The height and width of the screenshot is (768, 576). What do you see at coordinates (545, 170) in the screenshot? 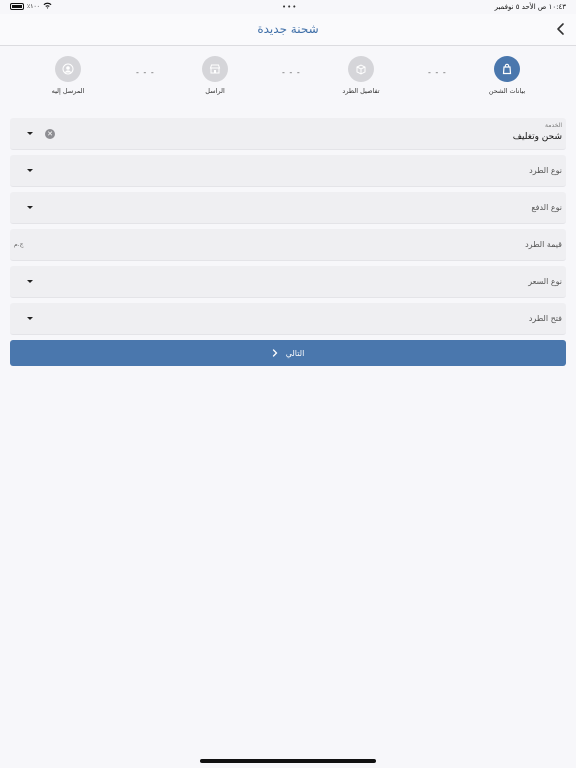
I see `package-type-label: نوع الطرد` at bounding box center [545, 170].